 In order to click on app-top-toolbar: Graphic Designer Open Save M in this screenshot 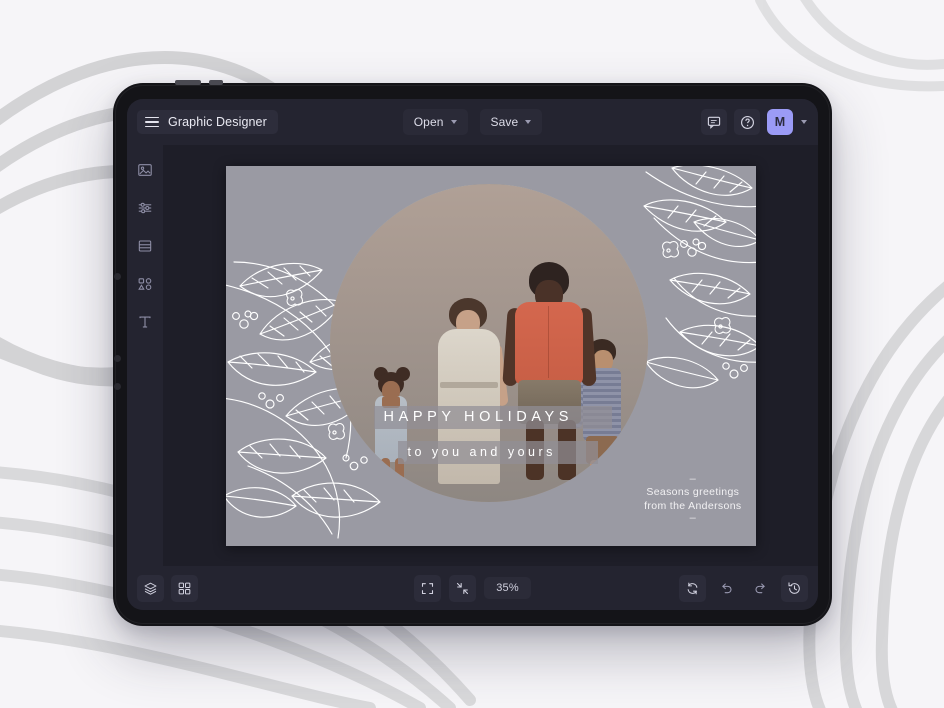, I will do `click(472, 122)`.